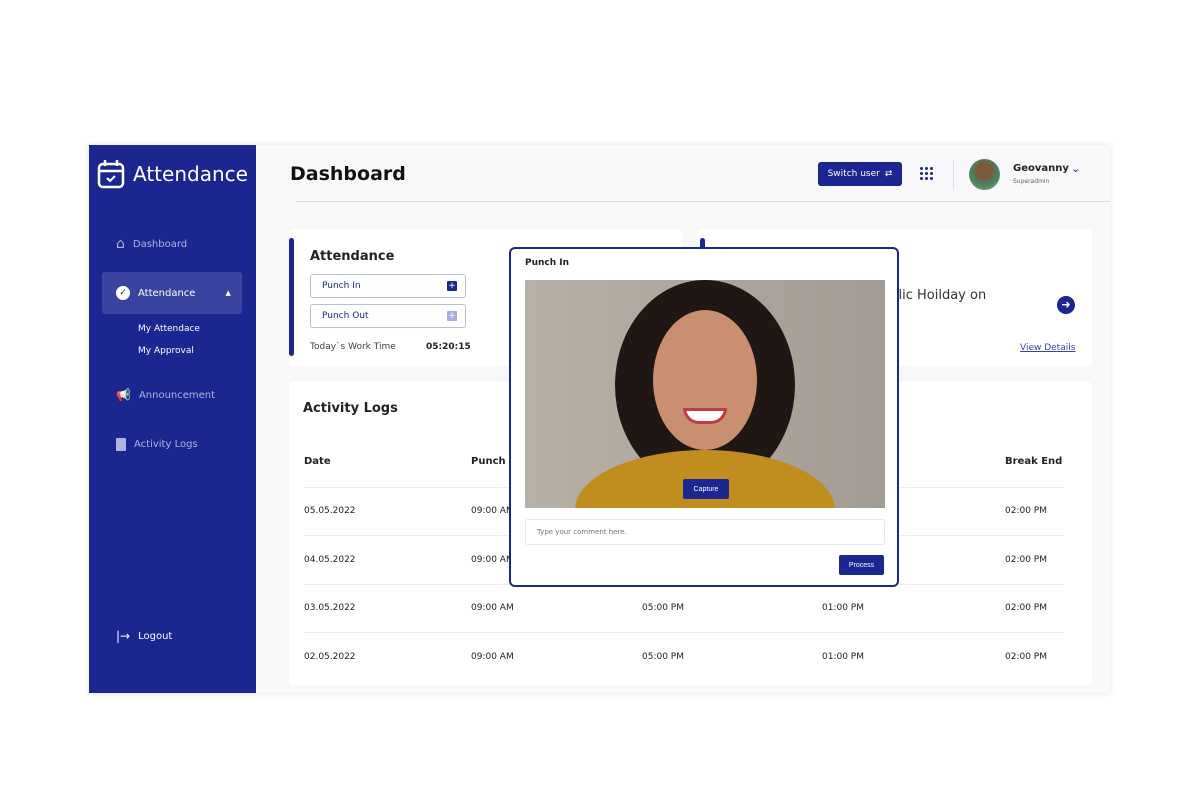  I want to click on switch-user-label: Switch user, so click(853, 174).